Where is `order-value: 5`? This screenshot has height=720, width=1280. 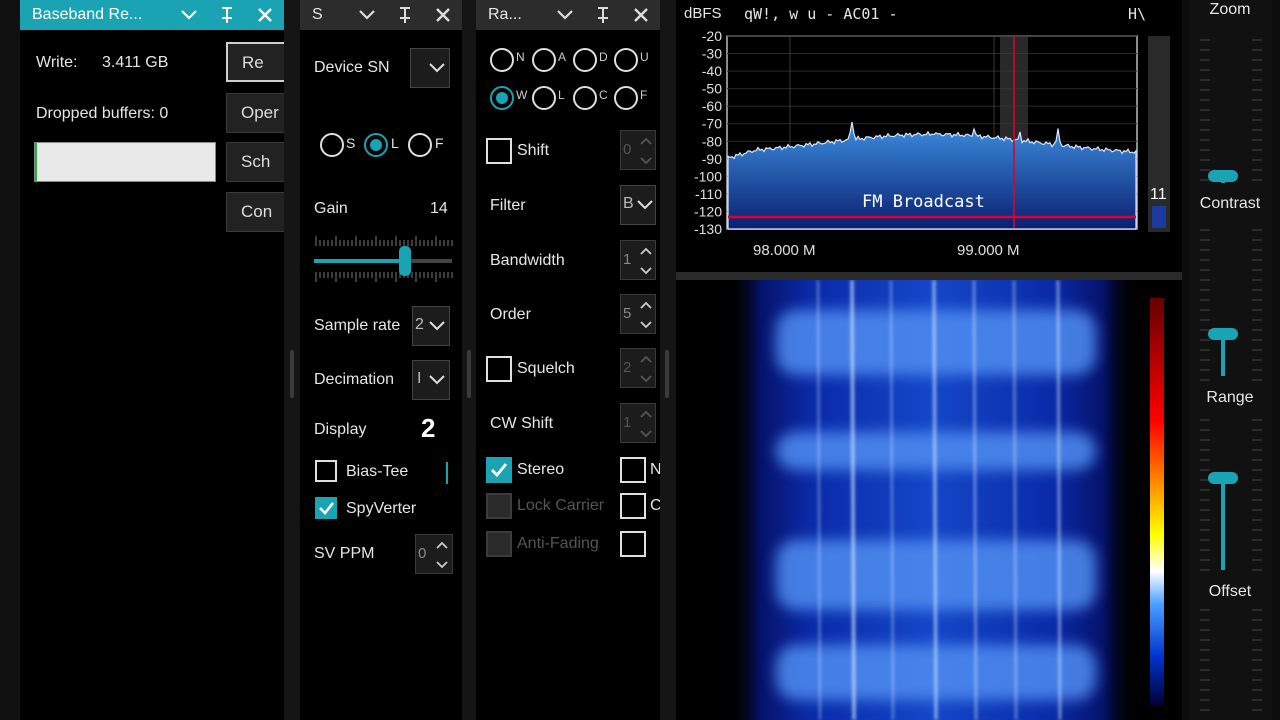
order-value: 5 is located at coordinates (627, 313).